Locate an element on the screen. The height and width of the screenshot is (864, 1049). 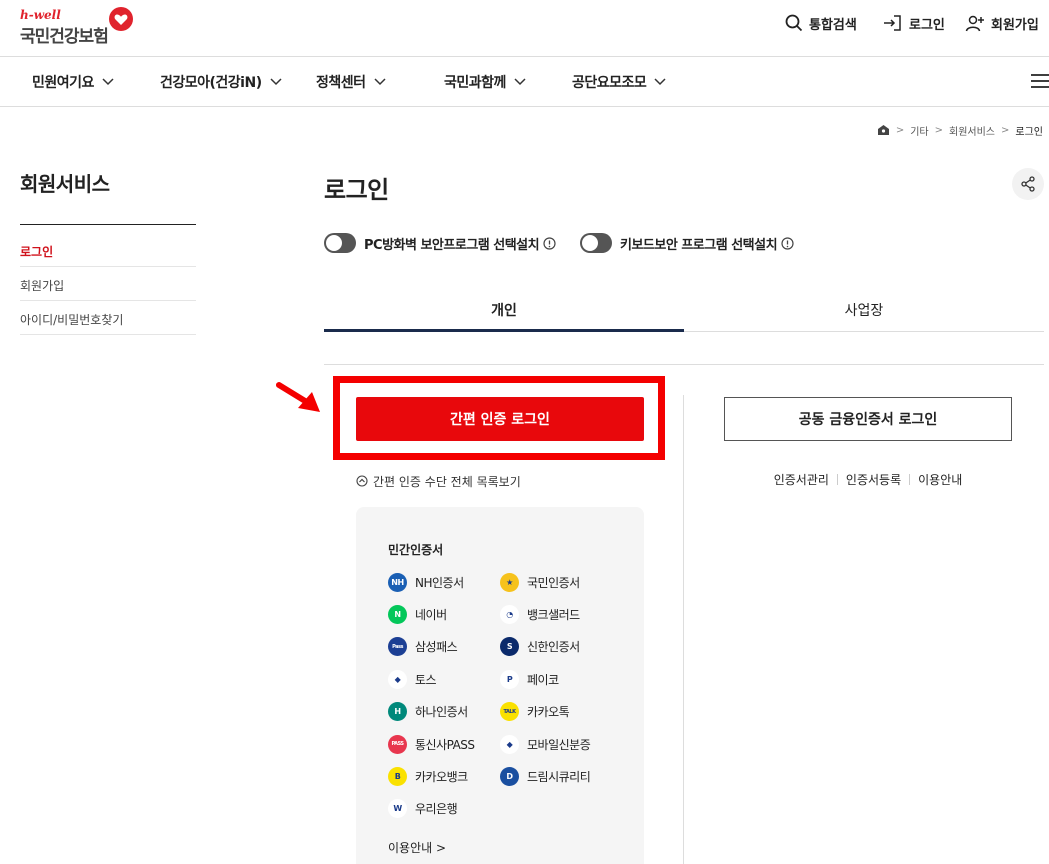
auth-provider-item: TALK 카카오톡 is located at coordinates (535, 712).